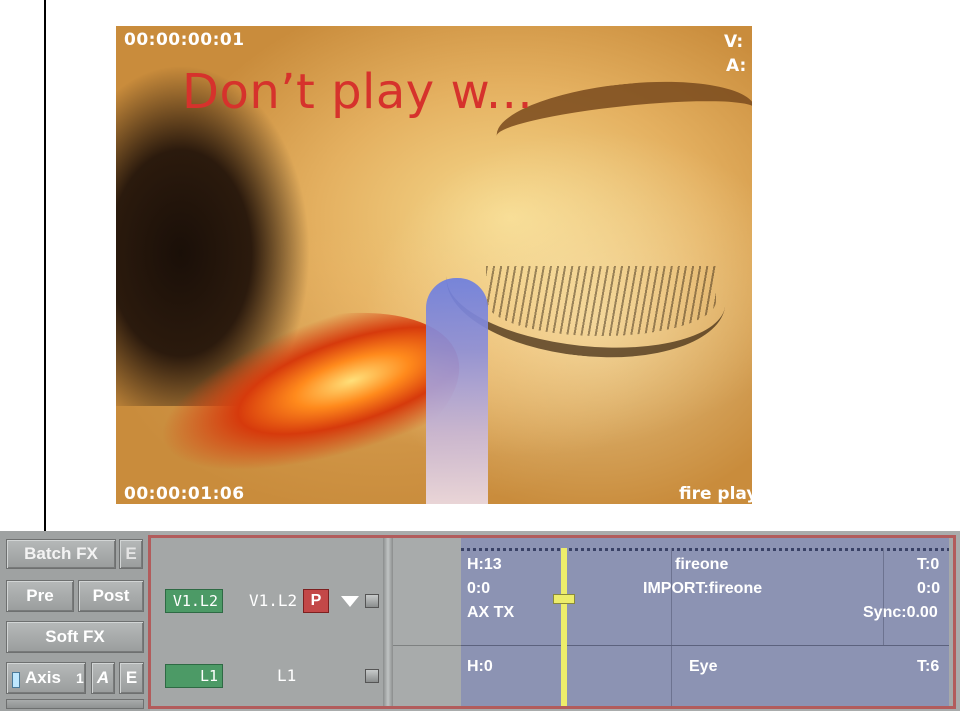 The image size is (960, 711). Describe the element at coordinates (427, 645) in the screenshot. I see `track-separator` at that location.